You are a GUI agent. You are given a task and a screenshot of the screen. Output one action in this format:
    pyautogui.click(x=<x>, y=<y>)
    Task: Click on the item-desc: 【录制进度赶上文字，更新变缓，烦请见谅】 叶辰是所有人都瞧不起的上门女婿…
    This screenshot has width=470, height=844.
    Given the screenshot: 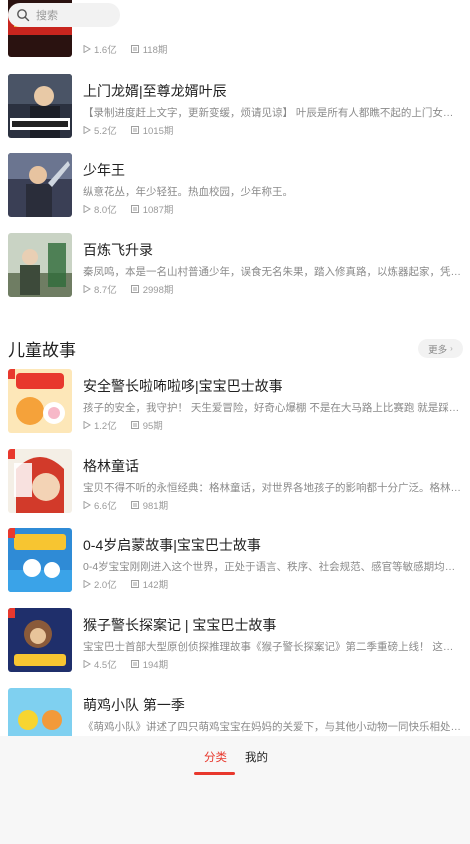 What is the action you would take?
    pyautogui.click(x=273, y=113)
    